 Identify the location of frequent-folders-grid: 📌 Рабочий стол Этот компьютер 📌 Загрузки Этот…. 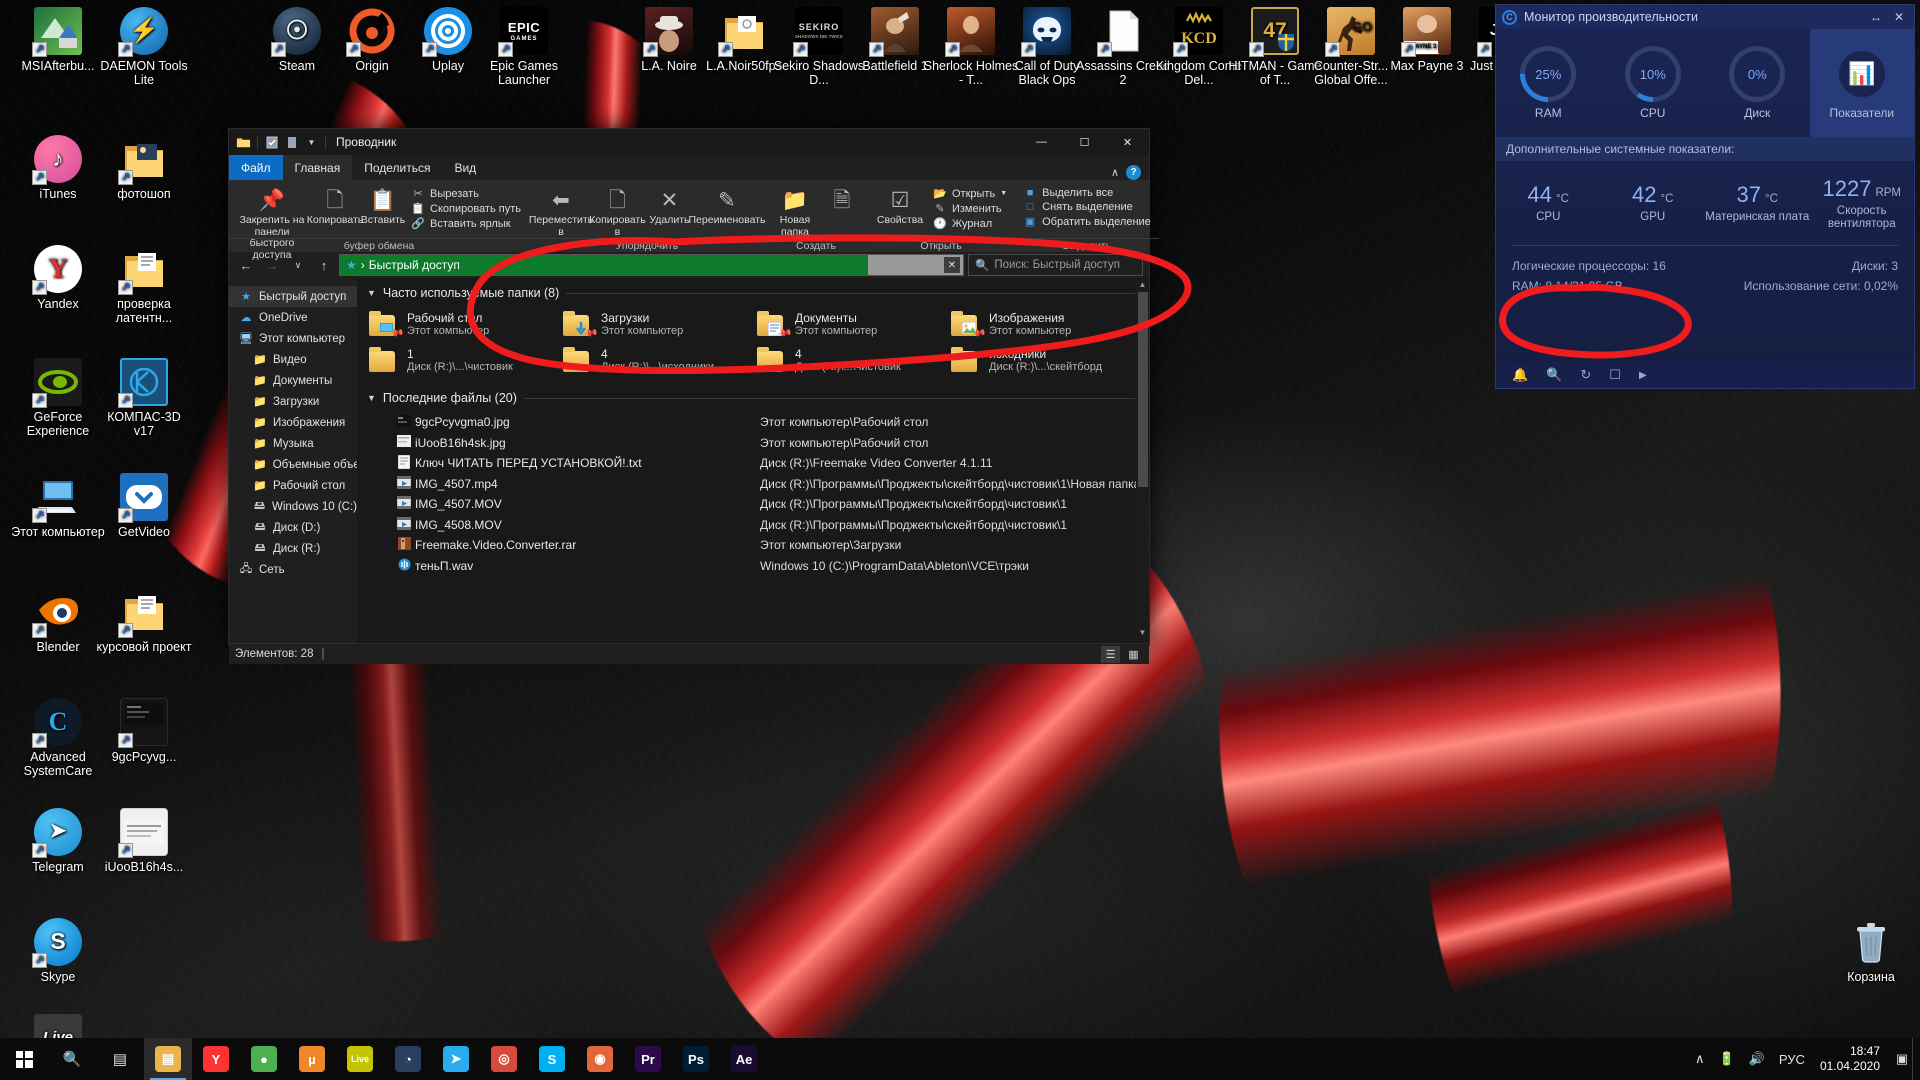
(753, 340).